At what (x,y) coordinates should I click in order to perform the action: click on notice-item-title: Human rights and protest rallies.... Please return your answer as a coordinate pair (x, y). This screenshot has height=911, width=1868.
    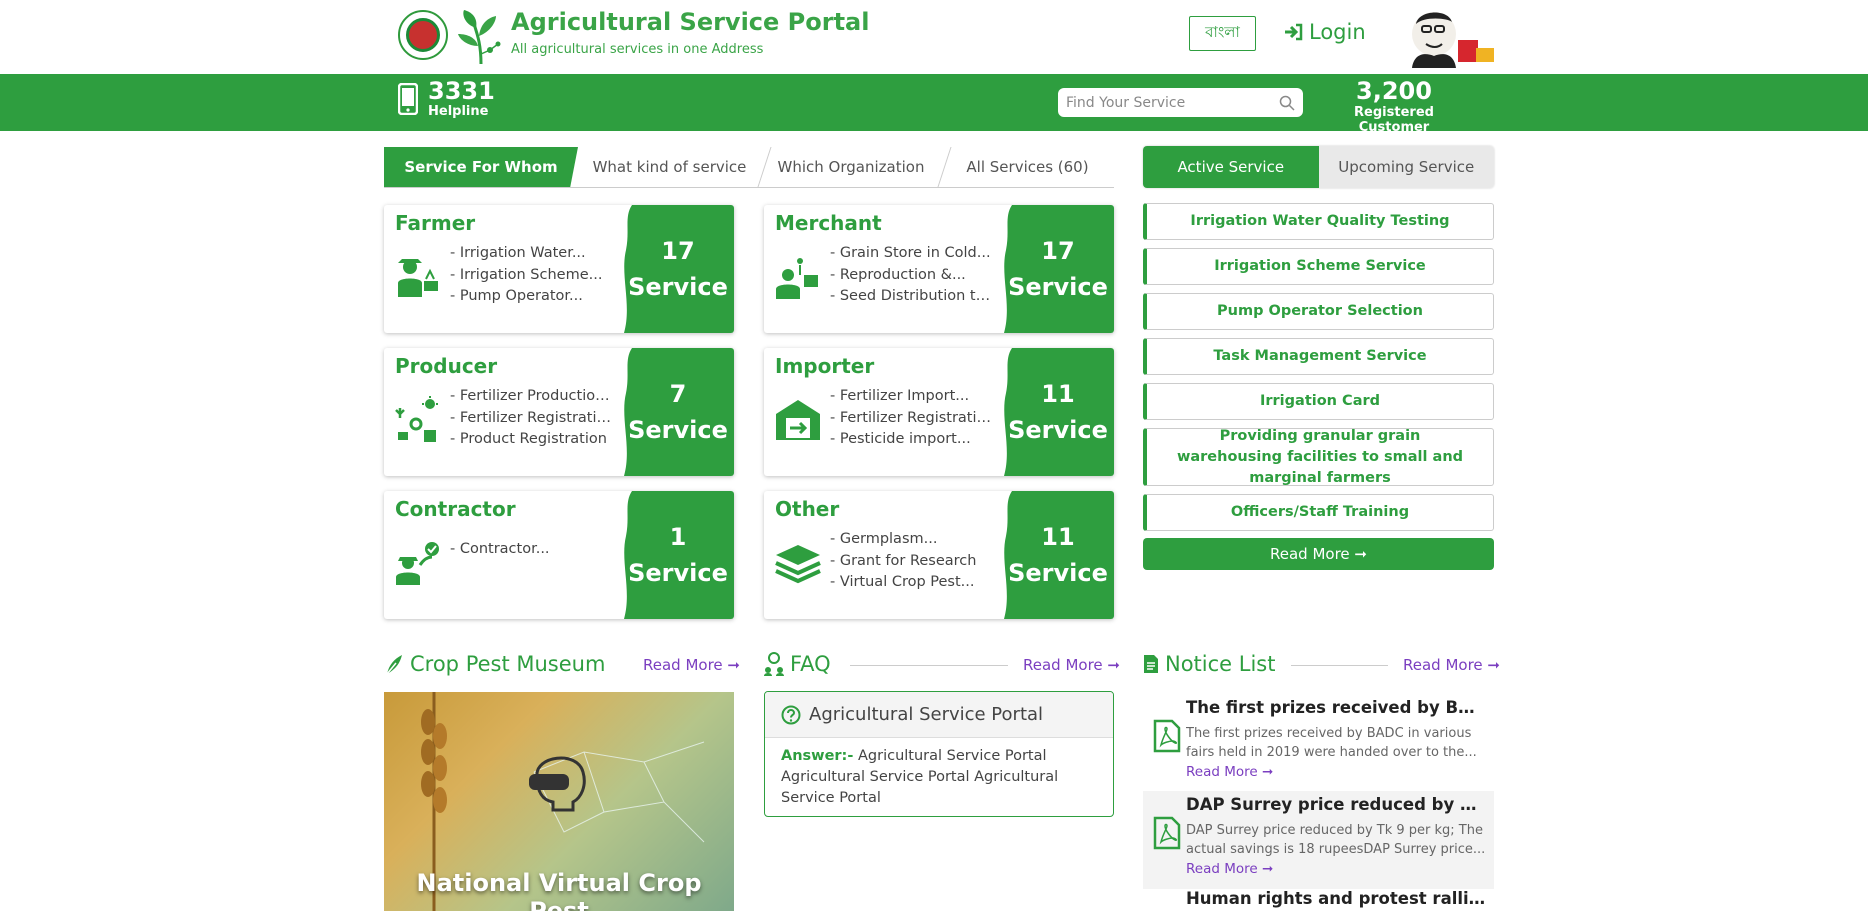
    Looking at the image, I should click on (1336, 899).